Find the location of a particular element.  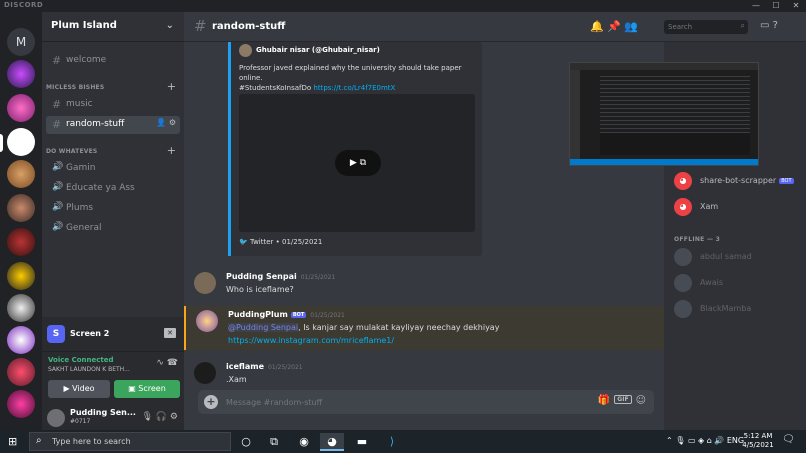

channel-label: Plums is located at coordinates (80, 208).